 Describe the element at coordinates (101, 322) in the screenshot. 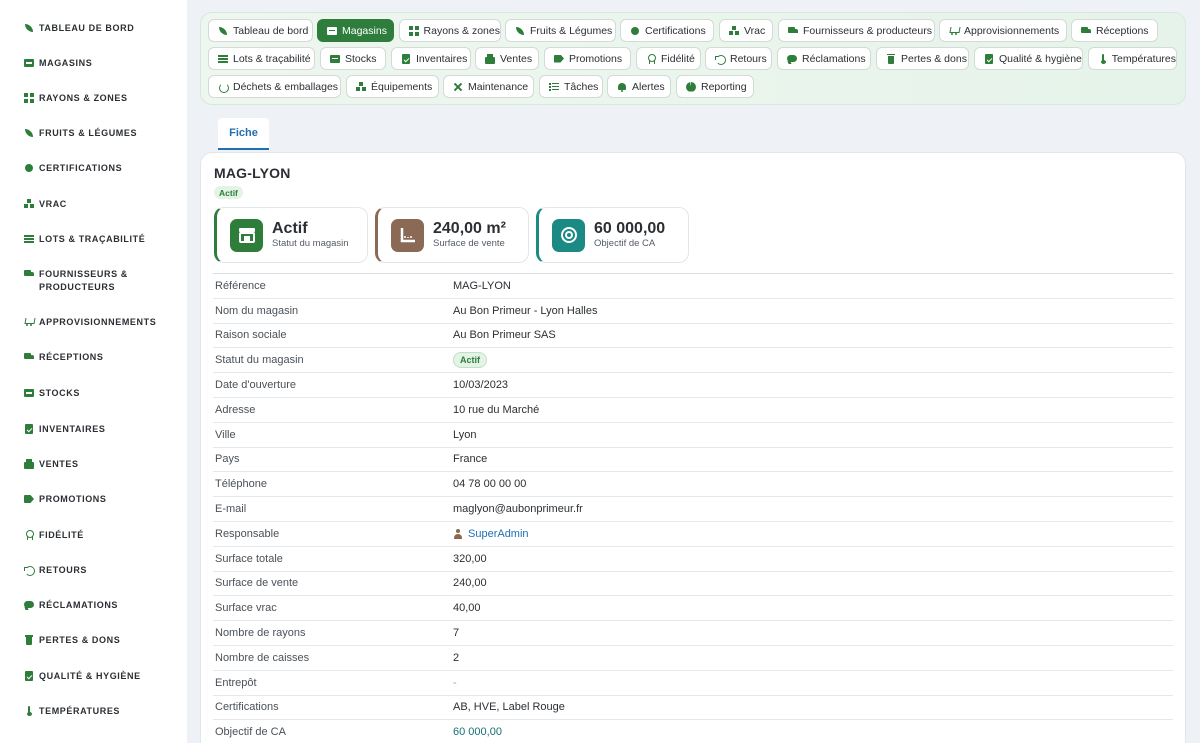

I see `sidebar-item-approvisionnements: APPROVISIONNEMENTS` at that location.